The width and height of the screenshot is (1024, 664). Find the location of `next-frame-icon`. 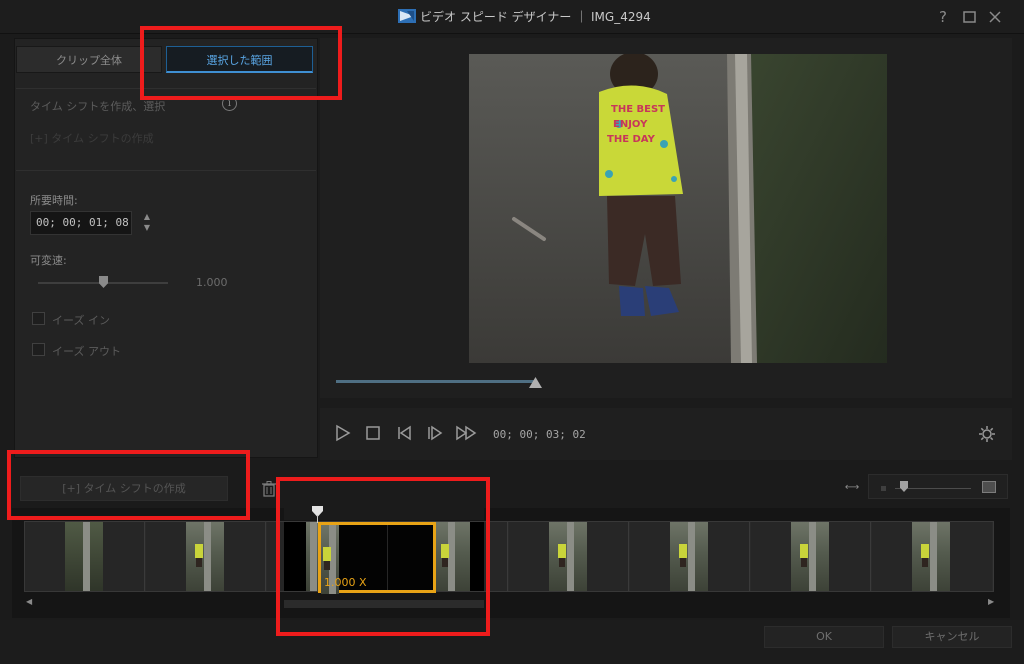

next-frame-icon is located at coordinates (434, 433).